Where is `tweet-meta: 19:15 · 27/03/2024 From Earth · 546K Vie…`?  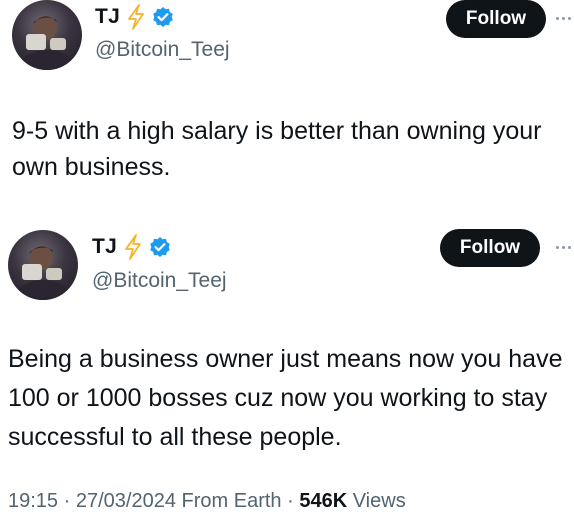 tweet-meta: 19:15 · 27/03/2024 From Earth · 546K Vie… is located at coordinates (207, 501).